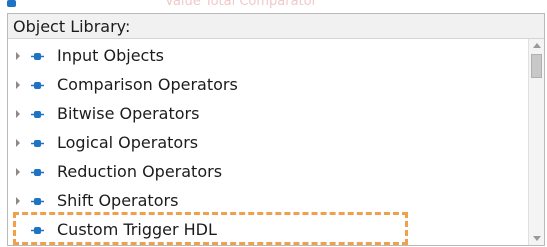 The width and height of the screenshot is (547, 247). What do you see at coordinates (268, 84) in the screenshot?
I see `tree-item-comparison-operators: Comparison Operators` at bounding box center [268, 84].